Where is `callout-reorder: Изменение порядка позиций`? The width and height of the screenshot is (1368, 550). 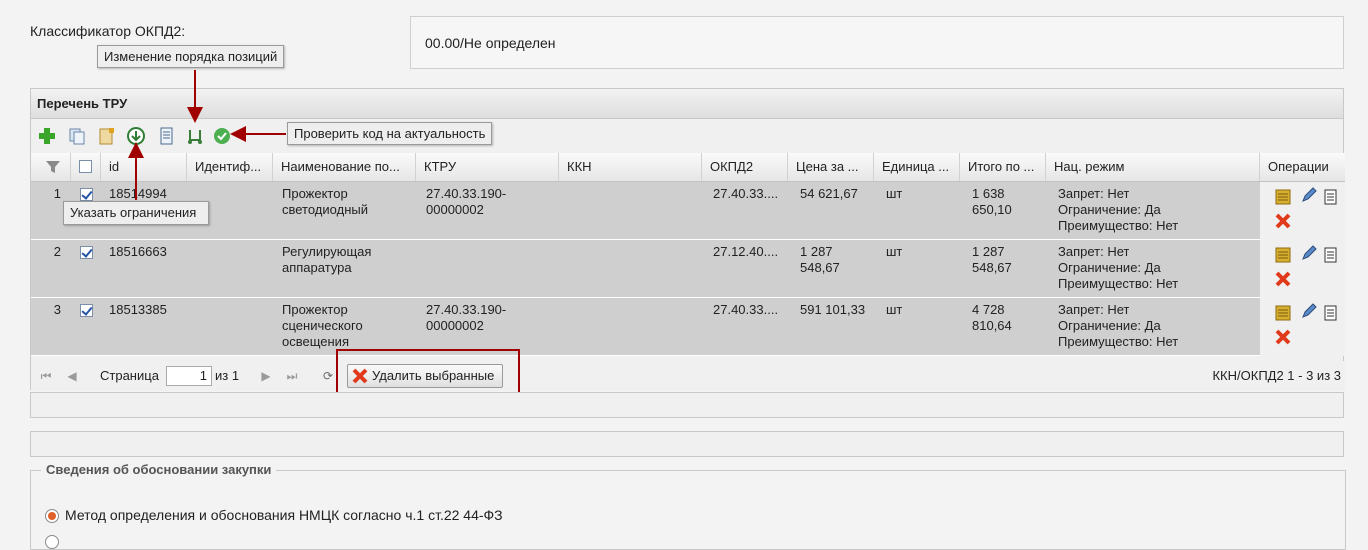 callout-reorder: Изменение порядка позиций is located at coordinates (191, 56).